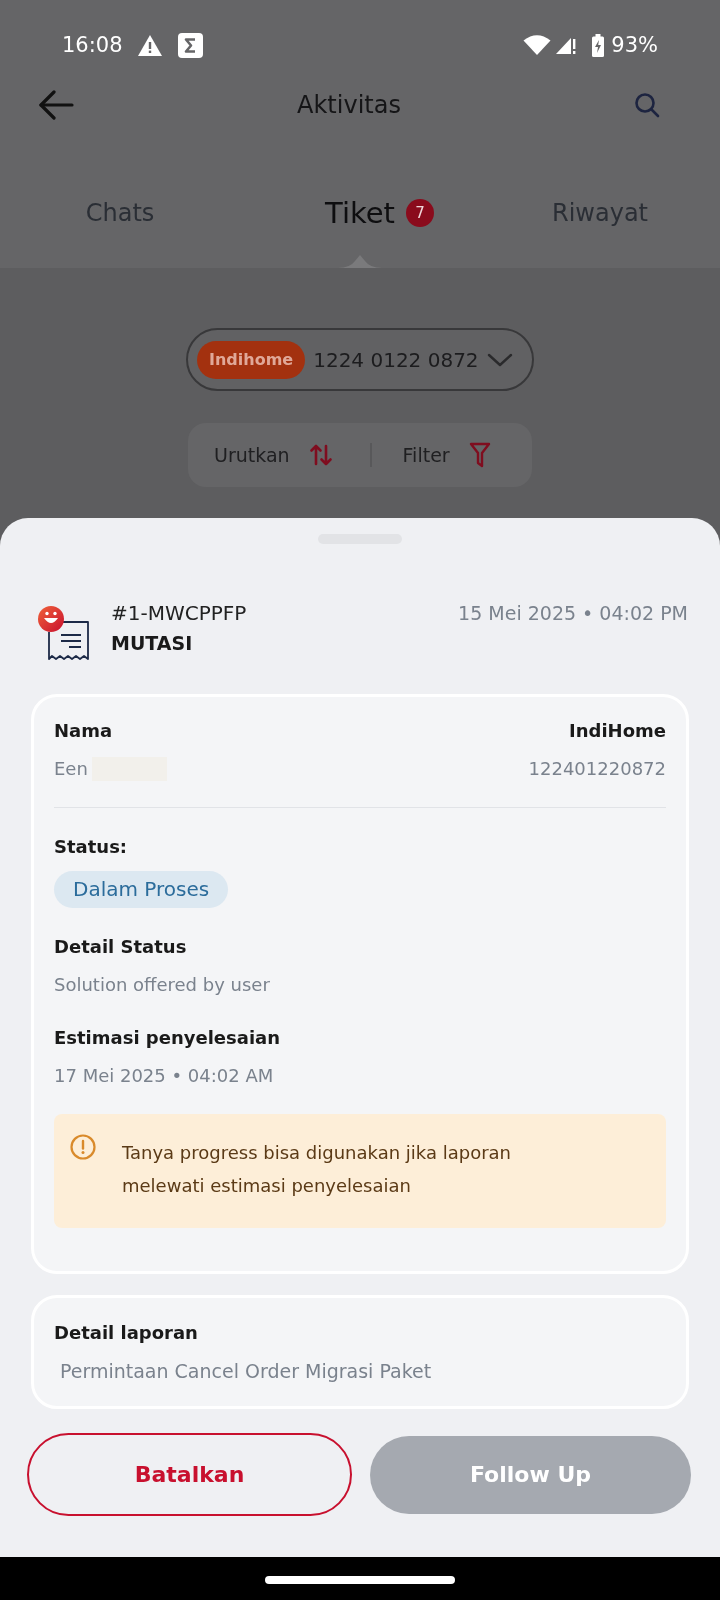 The image size is (720, 1600). Describe the element at coordinates (349, 105) in the screenshot. I see `screen-title: Aktivitas` at that location.